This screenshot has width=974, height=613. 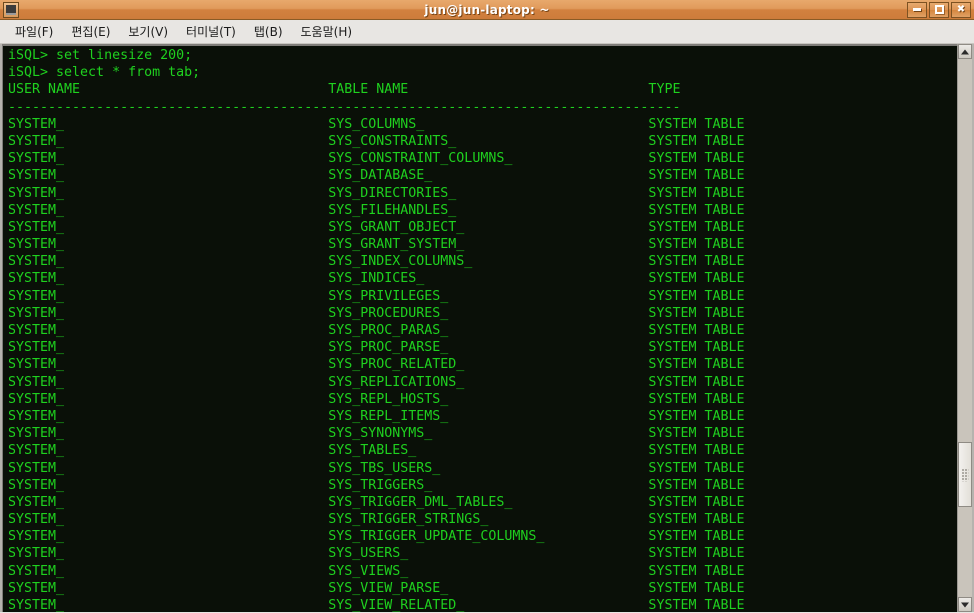 What do you see at coordinates (376, 313) in the screenshot?
I see `terminal-line: SYSTEM_ SYS_PROCEDURES_ SYSTEM TABLE` at bounding box center [376, 313].